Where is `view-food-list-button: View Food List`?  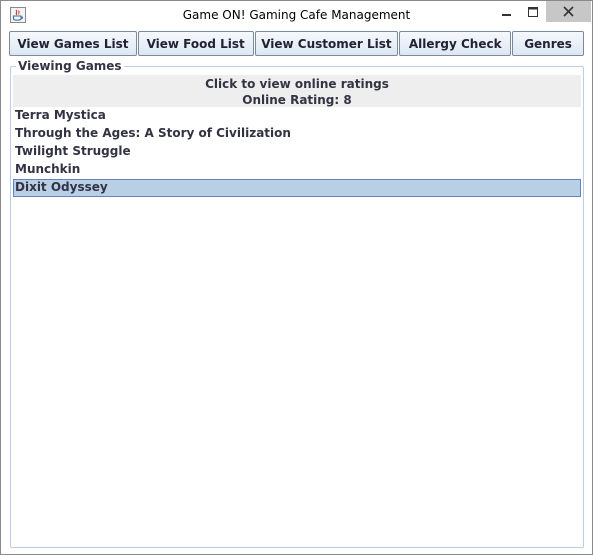
view-food-list-button: View Food List is located at coordinates (195, 43).